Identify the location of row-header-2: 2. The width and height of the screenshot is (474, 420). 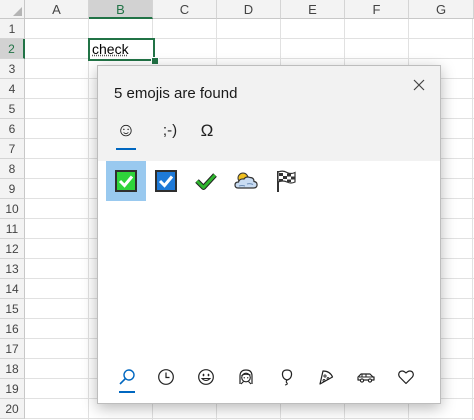
(12, 49).